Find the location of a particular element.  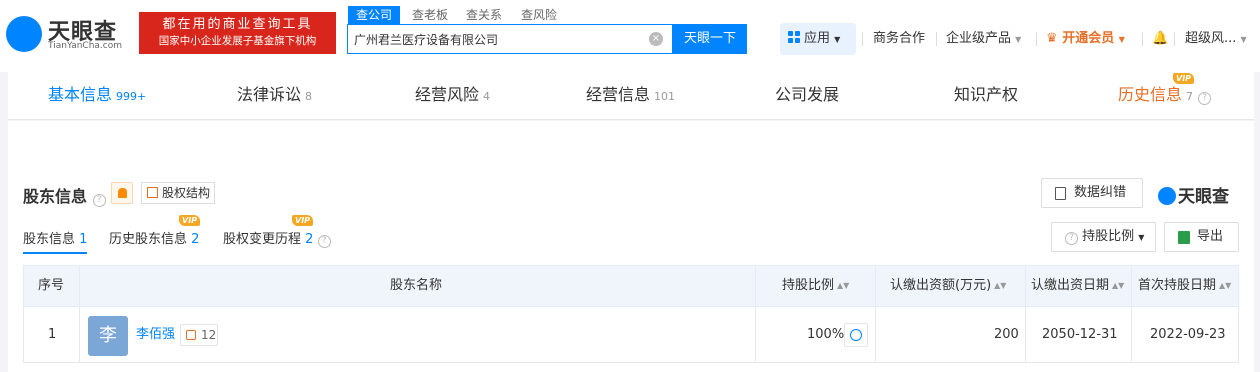

pie-chart-button is located at coordinates (856, 335).